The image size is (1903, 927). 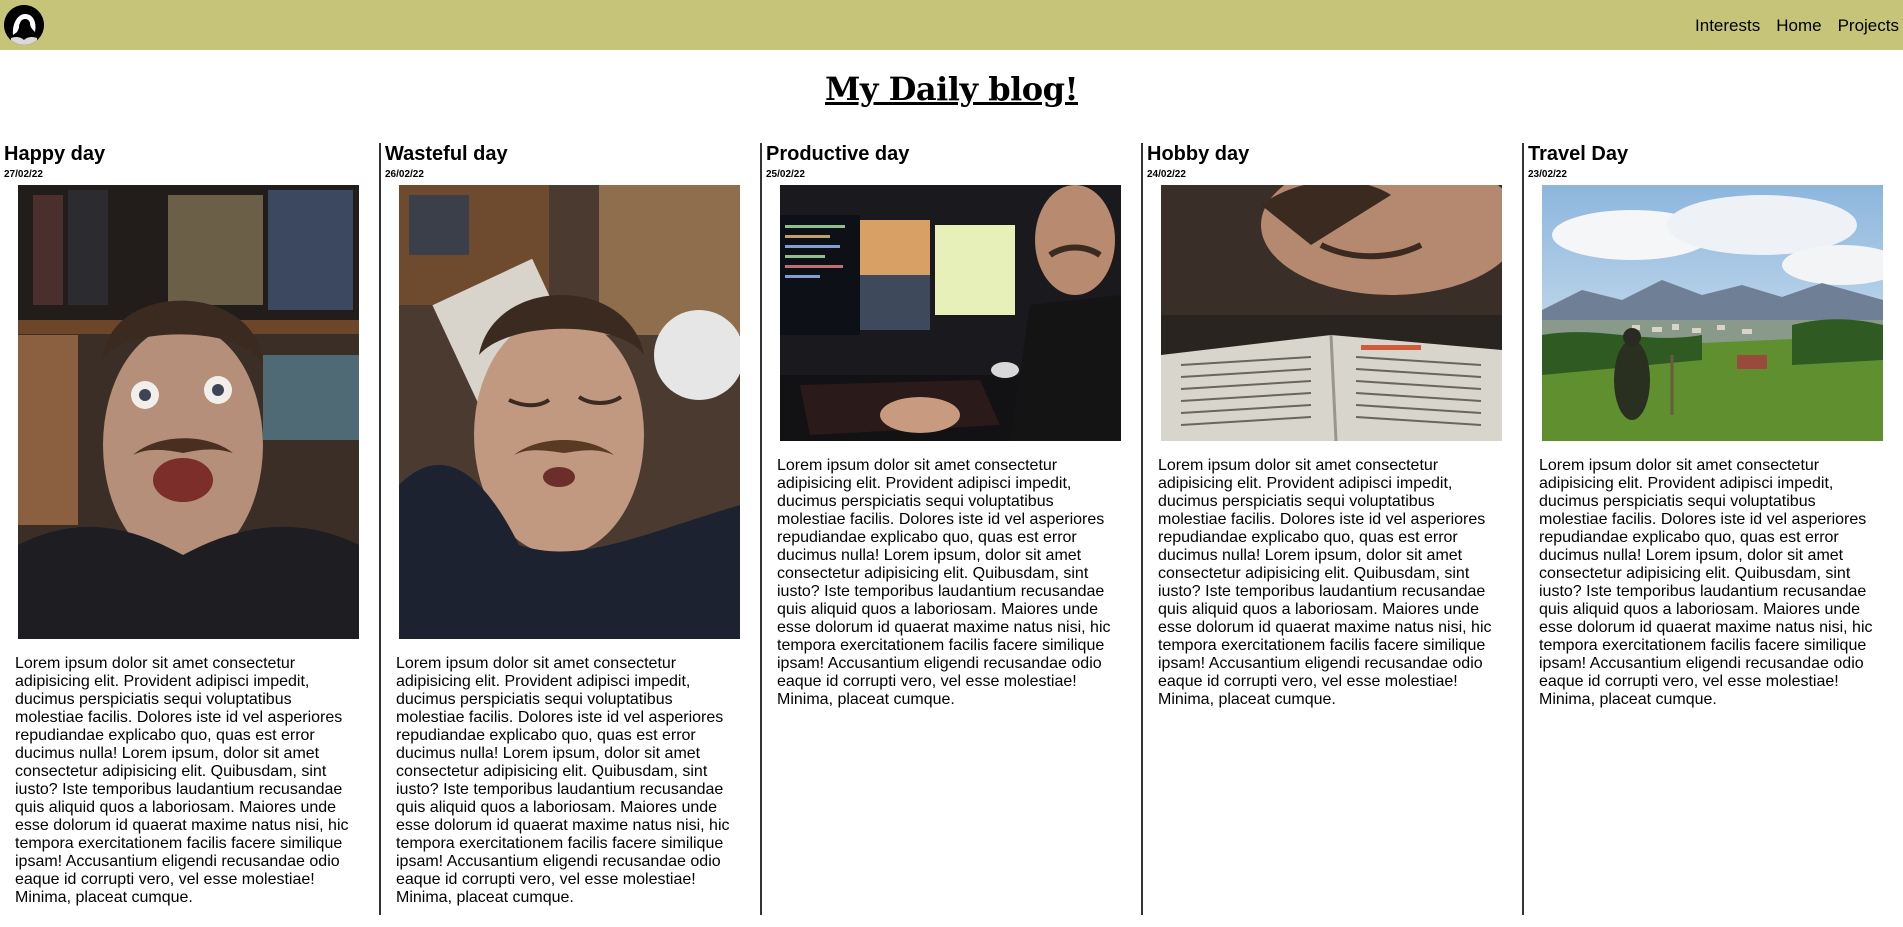 I want to click on nav-link-projects: Projects, so click(x=1868, y=25).